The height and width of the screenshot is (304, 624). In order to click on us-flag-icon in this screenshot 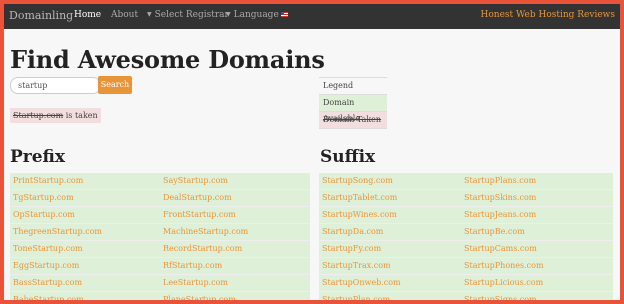, I will do `click(284, 14)`.